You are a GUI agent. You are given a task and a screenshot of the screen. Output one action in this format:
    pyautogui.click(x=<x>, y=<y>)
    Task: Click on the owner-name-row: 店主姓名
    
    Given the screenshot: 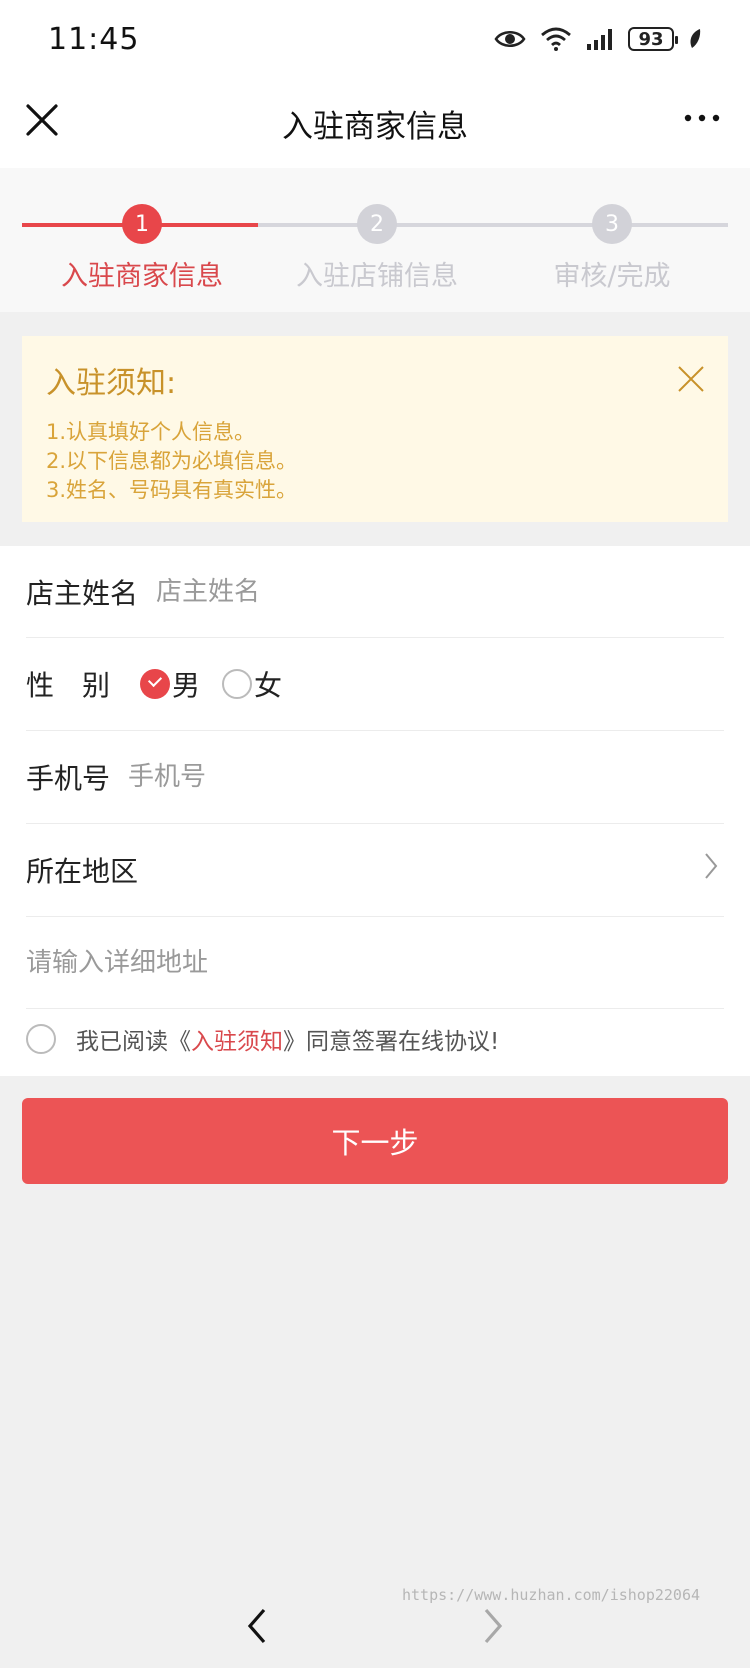 What is the action you would take?
    pyautogui.click(x=375, y=592)
    